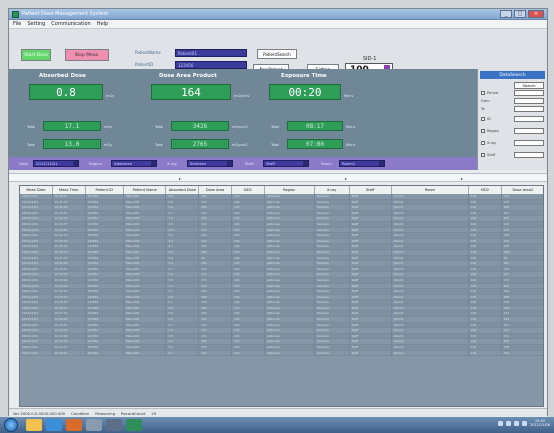 The height and width of the screenshot is (433, 554). What do you see at coordinates (54, 425) in the screenshot?
I see `ie-icon` at bounding box center [54, 425].